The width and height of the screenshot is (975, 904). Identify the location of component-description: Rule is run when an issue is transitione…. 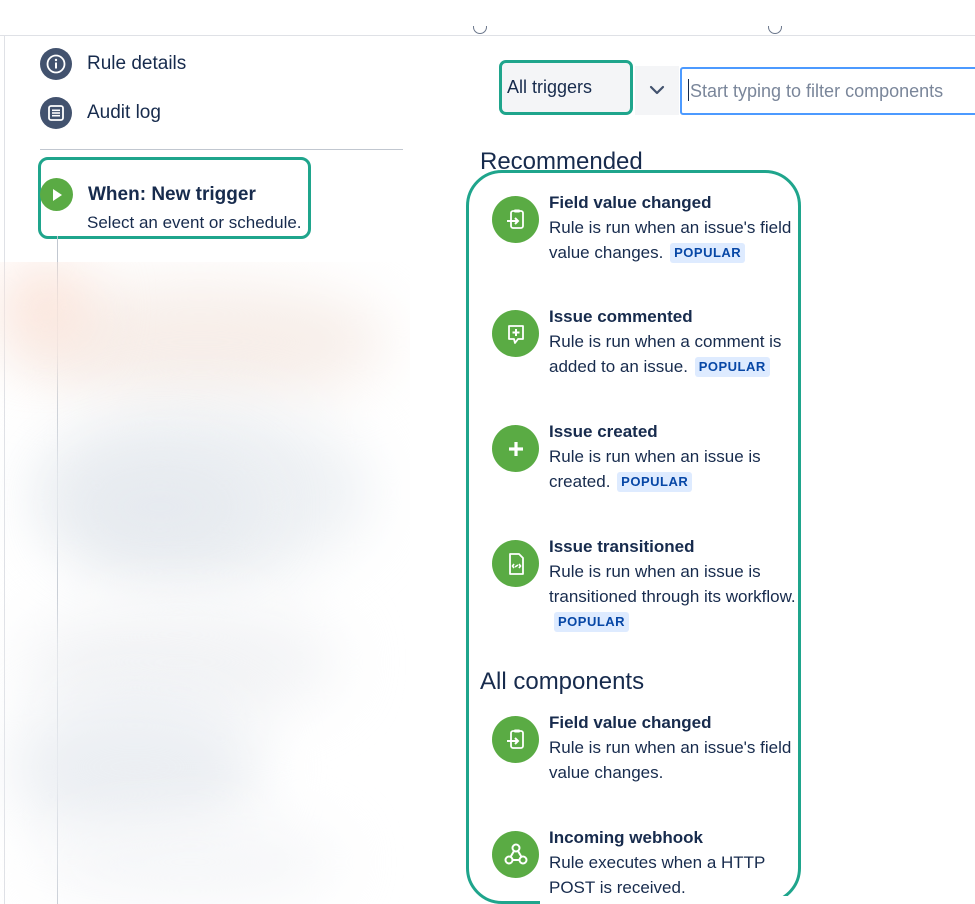
(676, 596).